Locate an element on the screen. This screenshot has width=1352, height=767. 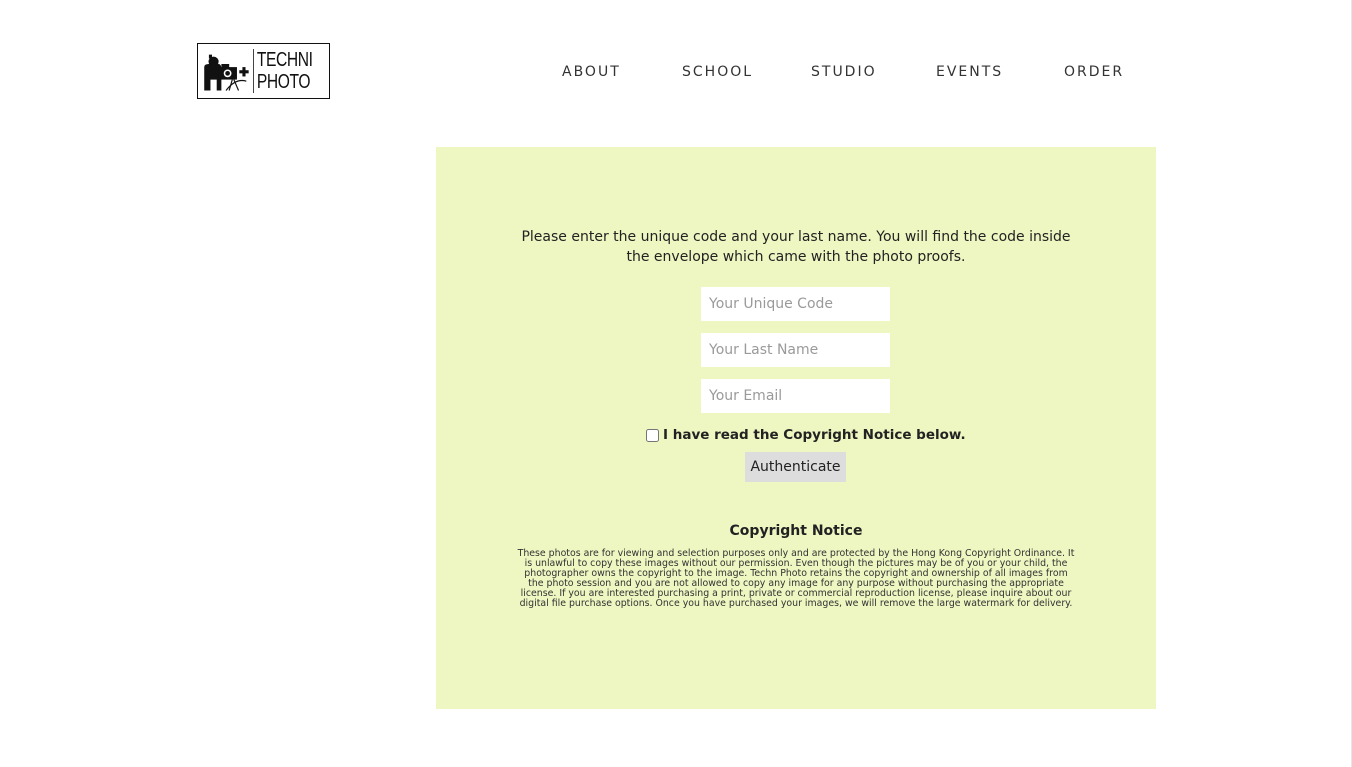
copyright-agreement-checkbox is located at coordinates (652, 435).